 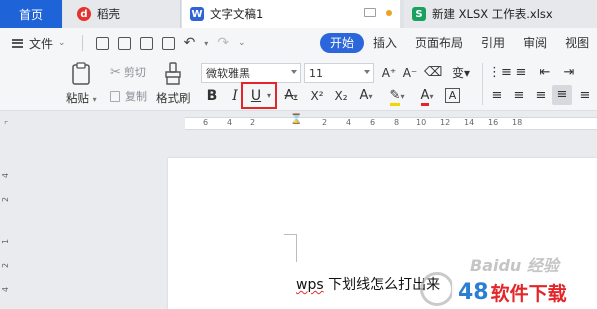 What do you see at coordinates (108, 14) in the screenshot?
I see `tab-docer-label: 稻壳` at bounding box center [108, 14].